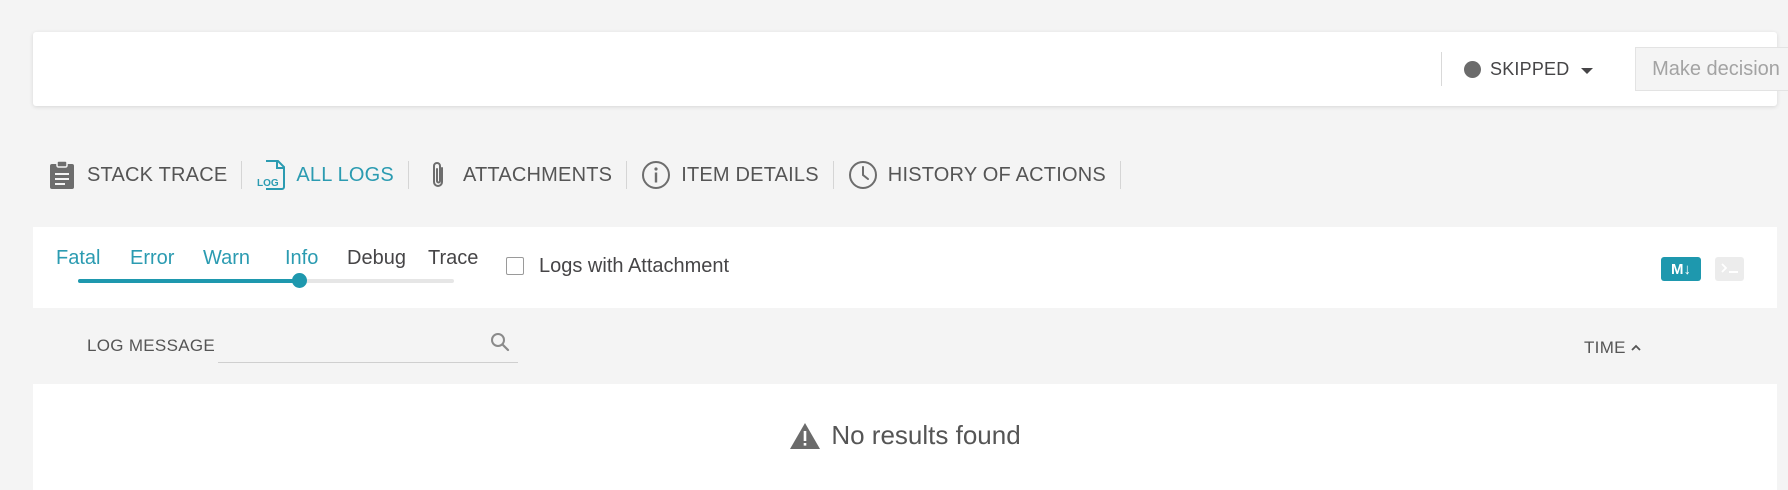 The width and height of the screenshot is (1788, 490). What do you see at coordinates (863, 175) in the screenshot?
I see `clock-icon` at bounding box center [863, 175].